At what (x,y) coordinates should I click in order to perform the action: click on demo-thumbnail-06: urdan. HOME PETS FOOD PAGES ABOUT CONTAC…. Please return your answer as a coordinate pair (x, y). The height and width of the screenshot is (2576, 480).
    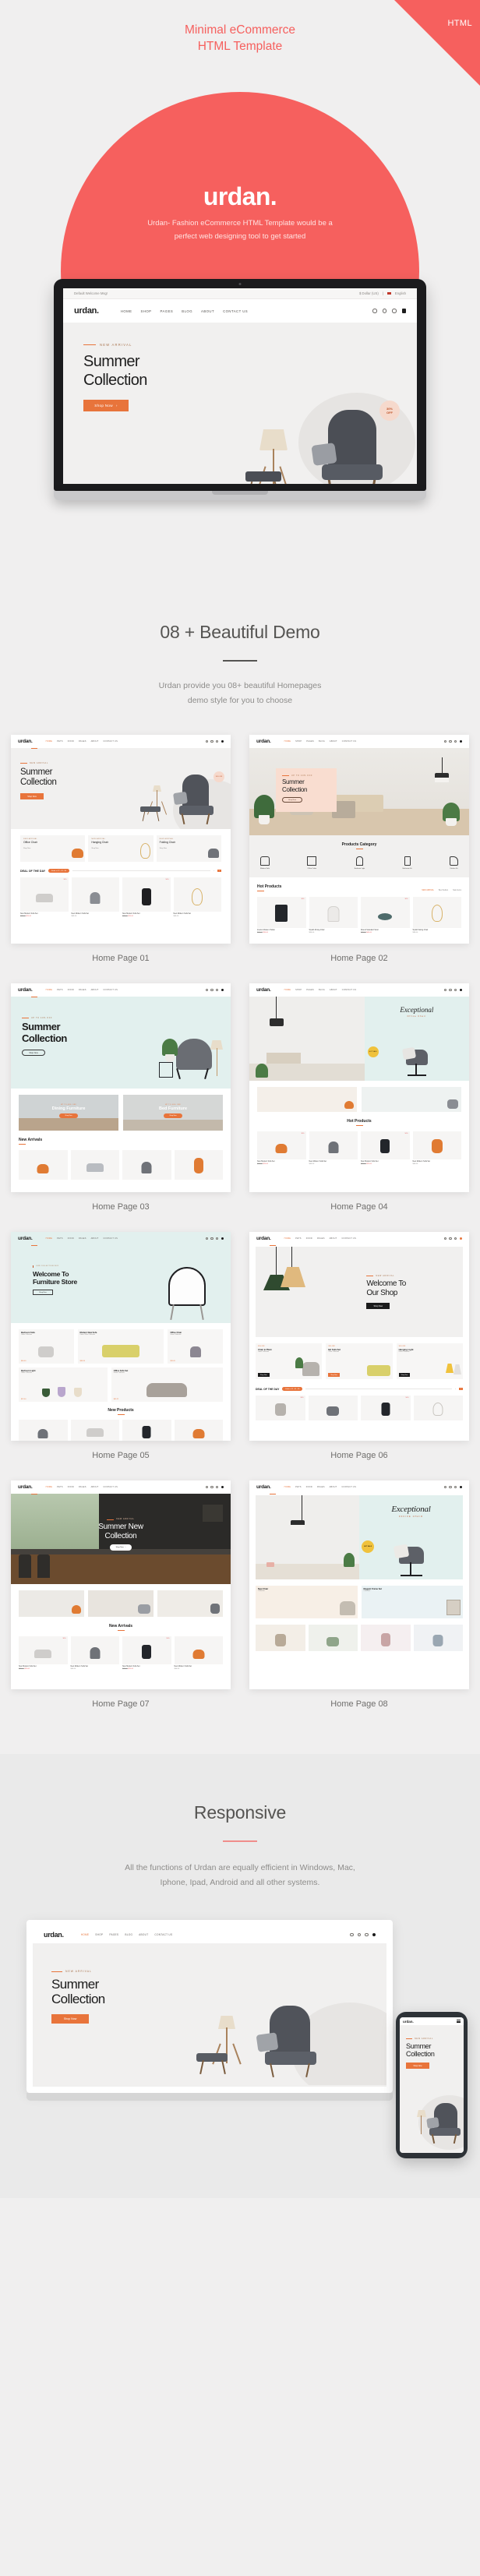
    Looking at the image, I should click on (359, 1336).